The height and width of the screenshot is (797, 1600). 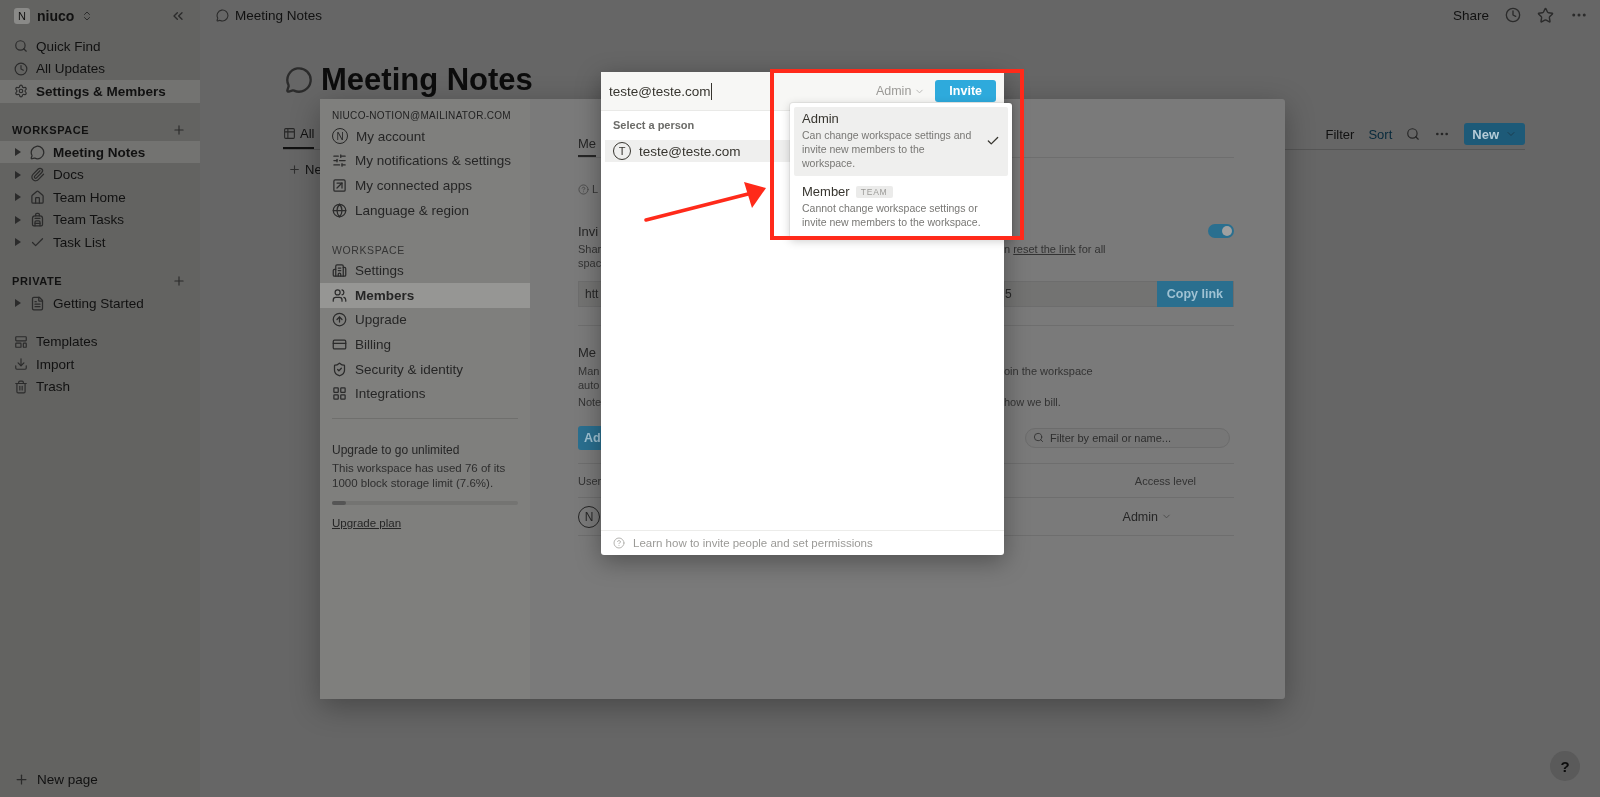 What do you see at coordinates (22, 16) in the screenshot?
I see `workspace-logo: N` at bounding box center [22, 16].